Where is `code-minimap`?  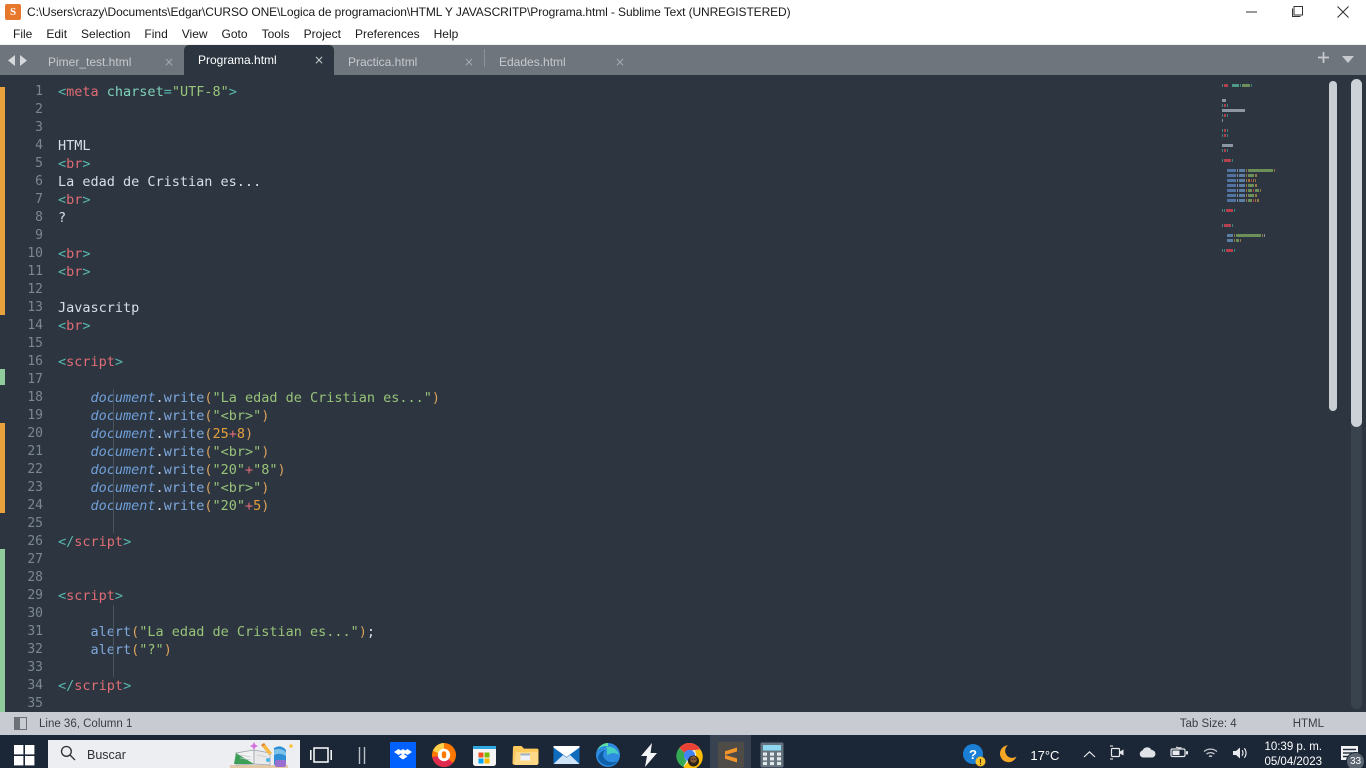
code-minimap is located at coordinates (1280, 393).